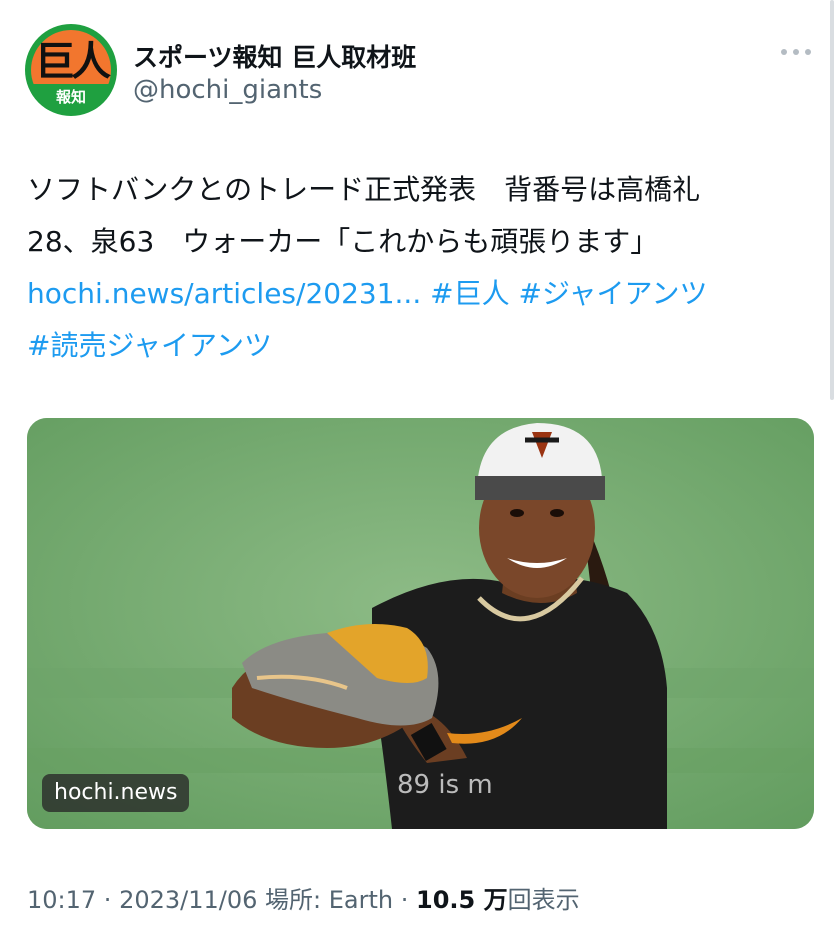 This screenshot has height=929, width=840. What do you see at coordinates (188, 900) in the screenshot?
I see `tweet-date: 2023/11/06` at bounding box center [188, 900].